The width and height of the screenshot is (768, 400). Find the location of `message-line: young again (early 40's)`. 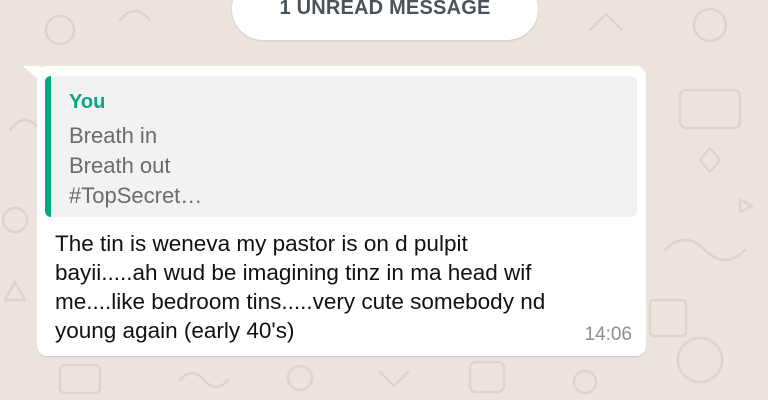

message-line: young again (early 40's) is located at coordinates (175, 330).